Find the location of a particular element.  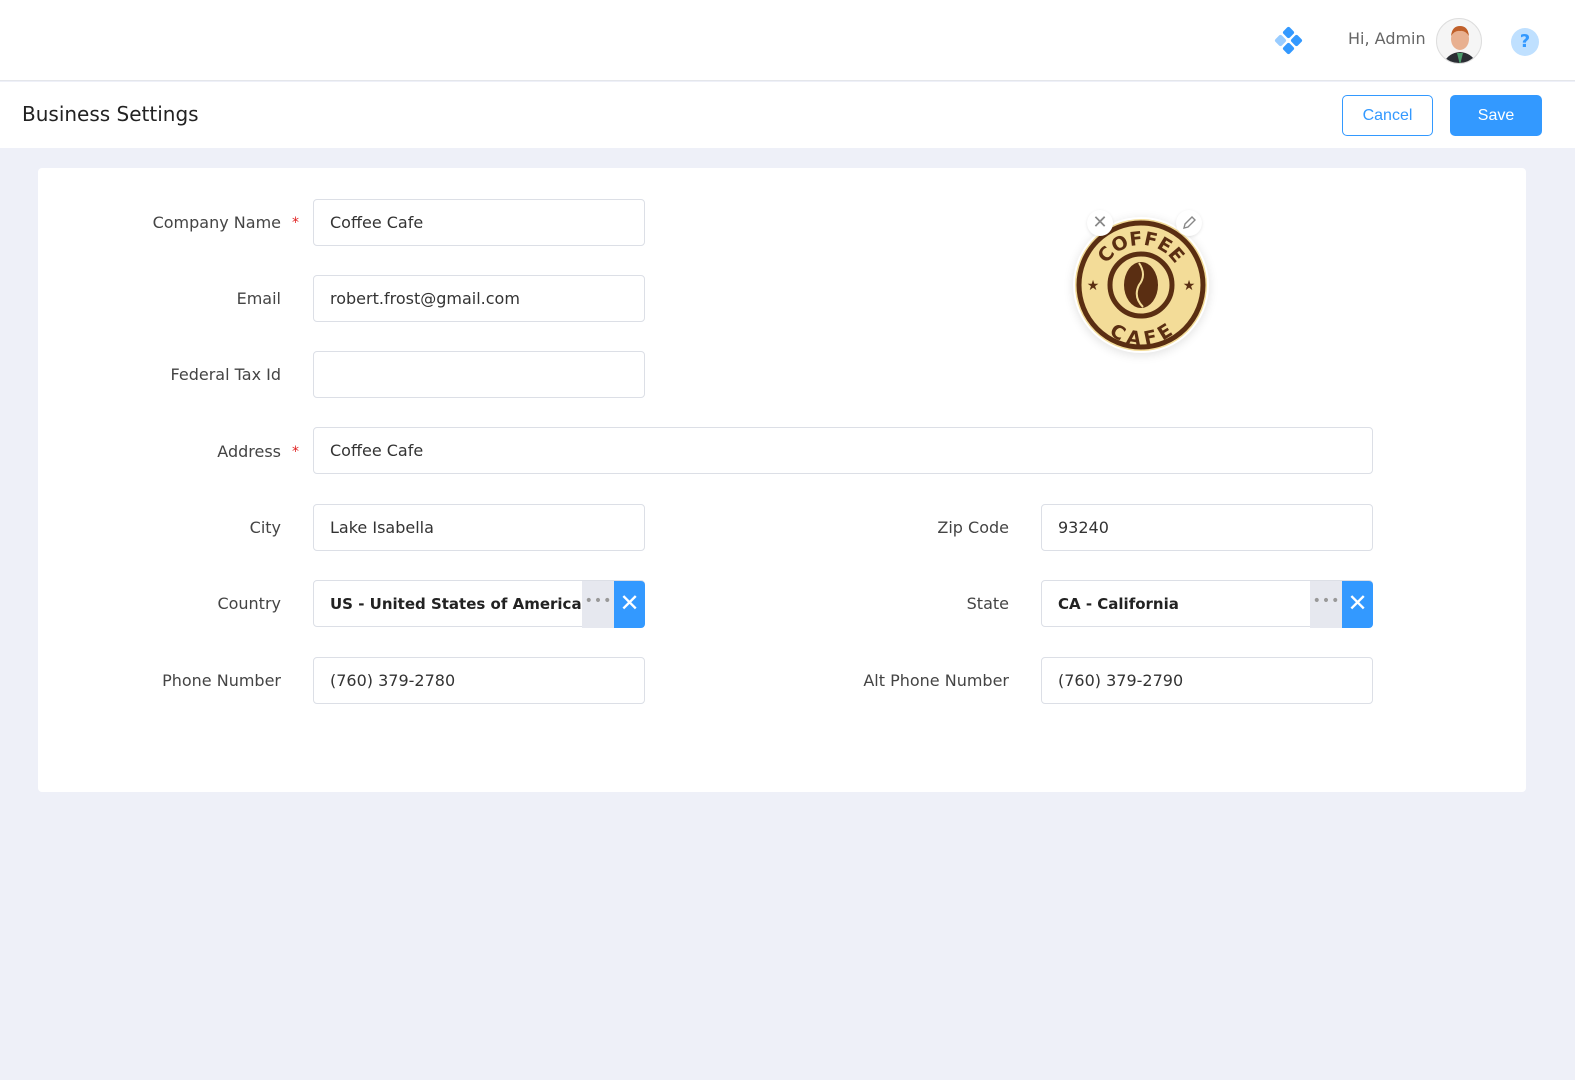

federal-tax-id-input is located at coordinates (479, 374).